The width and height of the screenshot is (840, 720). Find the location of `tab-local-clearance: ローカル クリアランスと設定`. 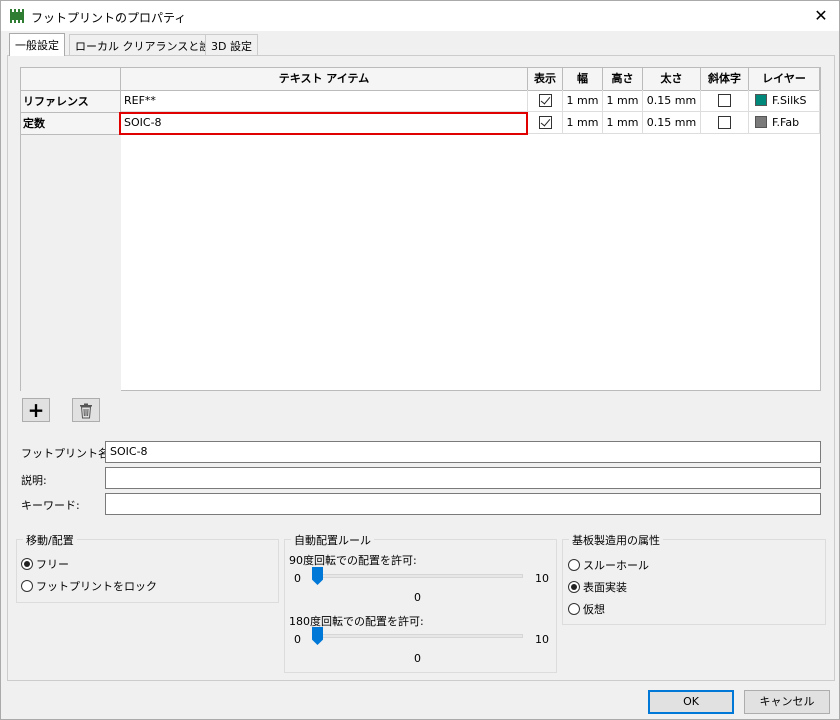

tab-local-clearance: ローカル クリアランスと設定 is located at coordinates (148, 44).